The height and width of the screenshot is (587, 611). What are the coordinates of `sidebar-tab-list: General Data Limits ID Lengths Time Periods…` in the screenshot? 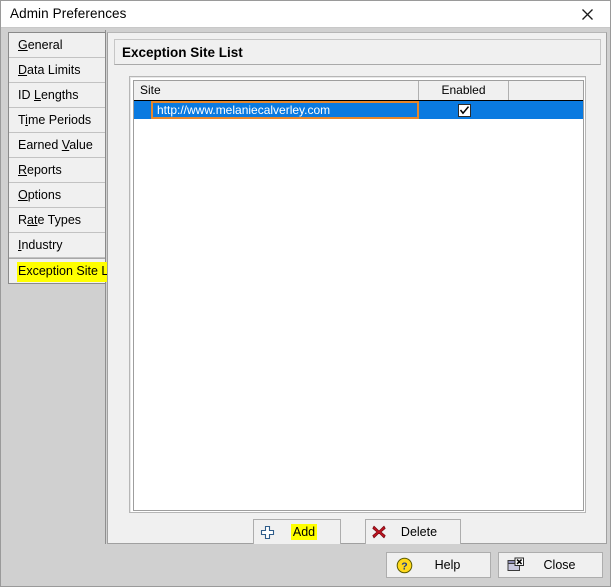 It's located at (65, 158).